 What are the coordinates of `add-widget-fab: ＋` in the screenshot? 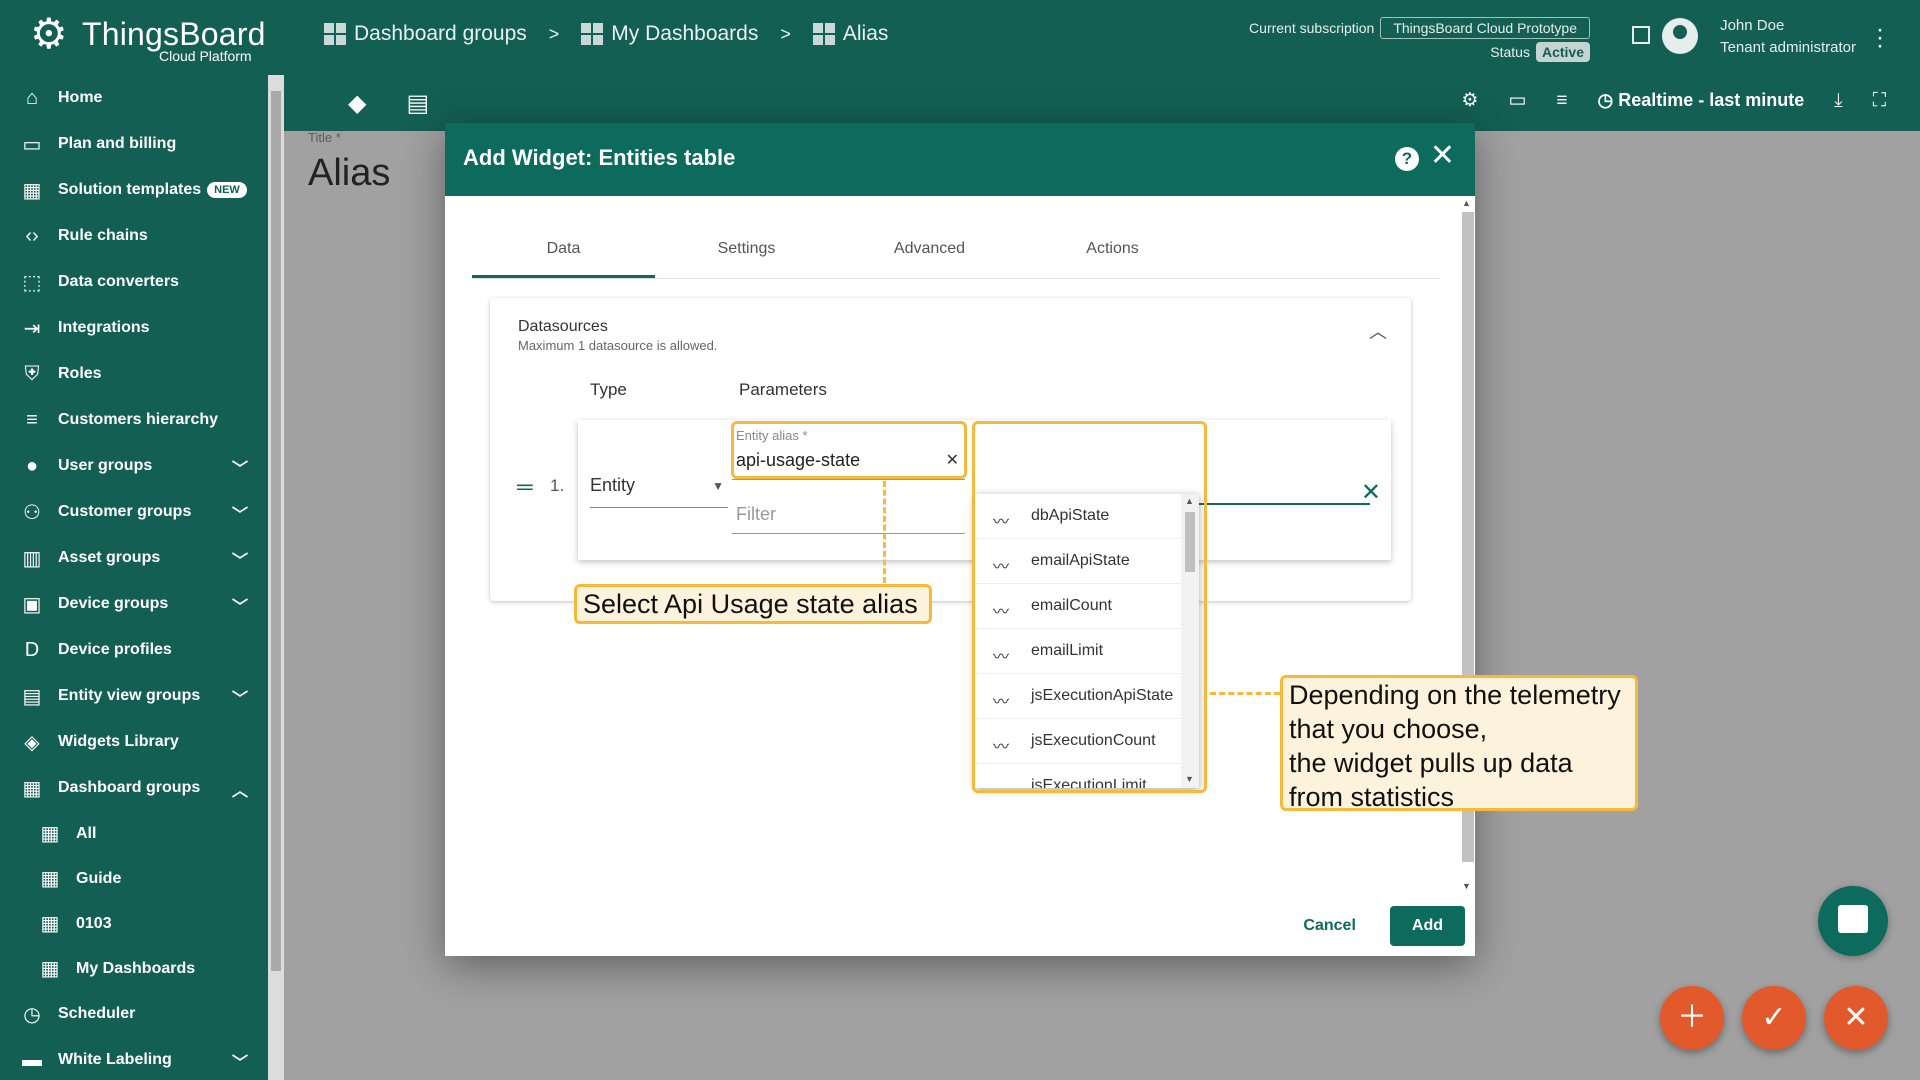 It's located at (1692, 1018).